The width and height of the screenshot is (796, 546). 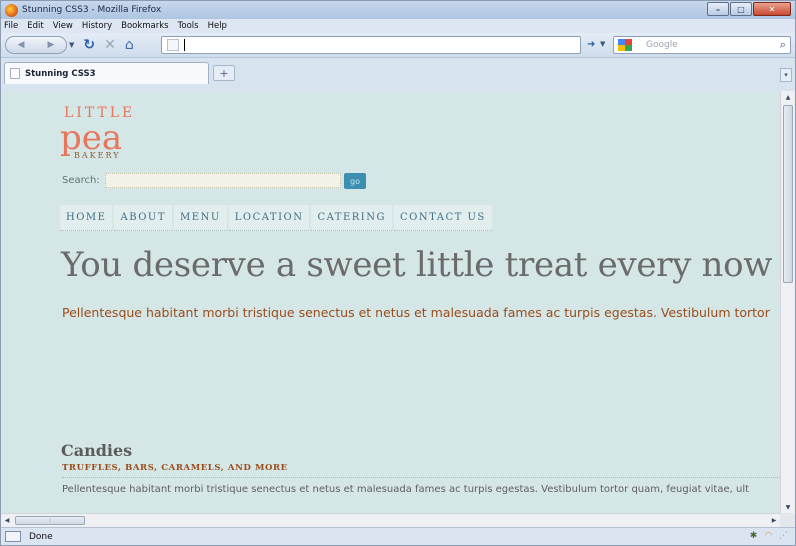 What do you see at coordinates (662, 45) in the screenshot?
I see `search-placeholder: Google` at bounding box center [662, 45].